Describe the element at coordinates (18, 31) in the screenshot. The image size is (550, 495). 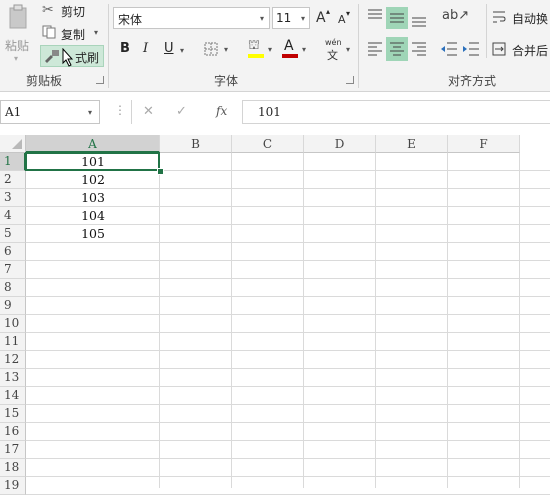
I see `paste-button: 粘贴 ▾` at that location.